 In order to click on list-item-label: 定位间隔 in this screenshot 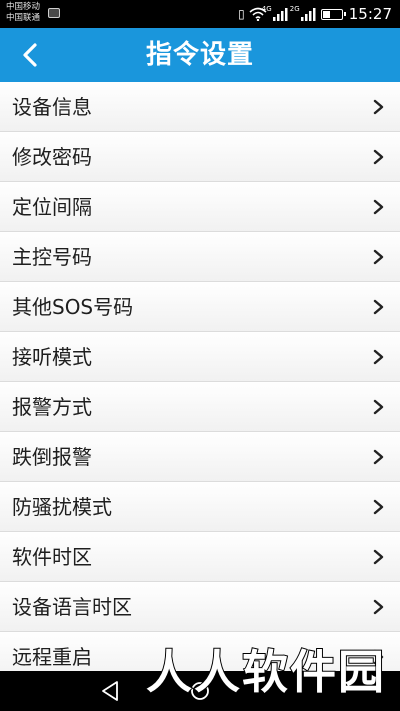, I will do `click(52, 207)`.